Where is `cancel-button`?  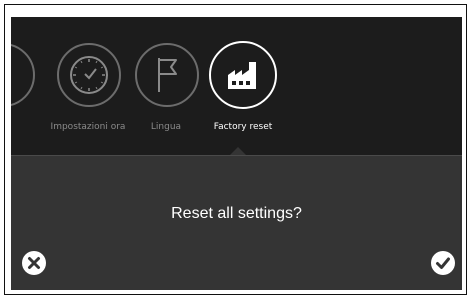 cancel-button is located at coordinates (34, 263).